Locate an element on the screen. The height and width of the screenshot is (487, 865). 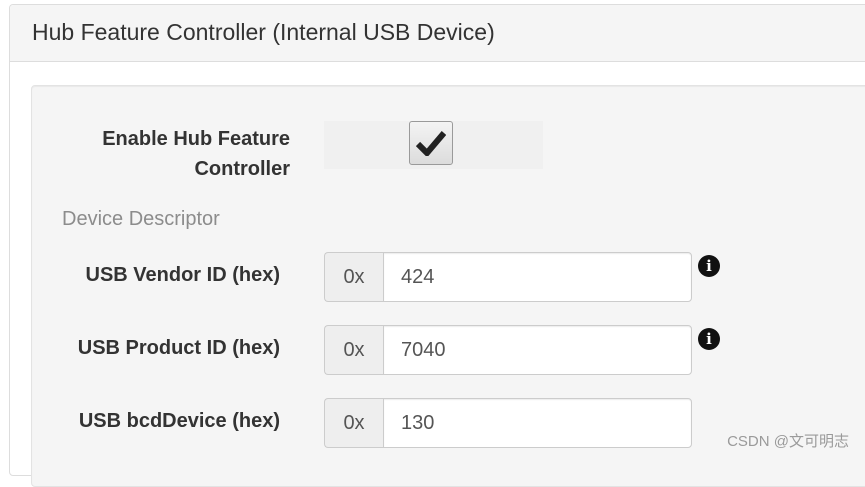
usb-bcddevice-label: USB bcdDevice (hex) is located at coordinates (166, 421).